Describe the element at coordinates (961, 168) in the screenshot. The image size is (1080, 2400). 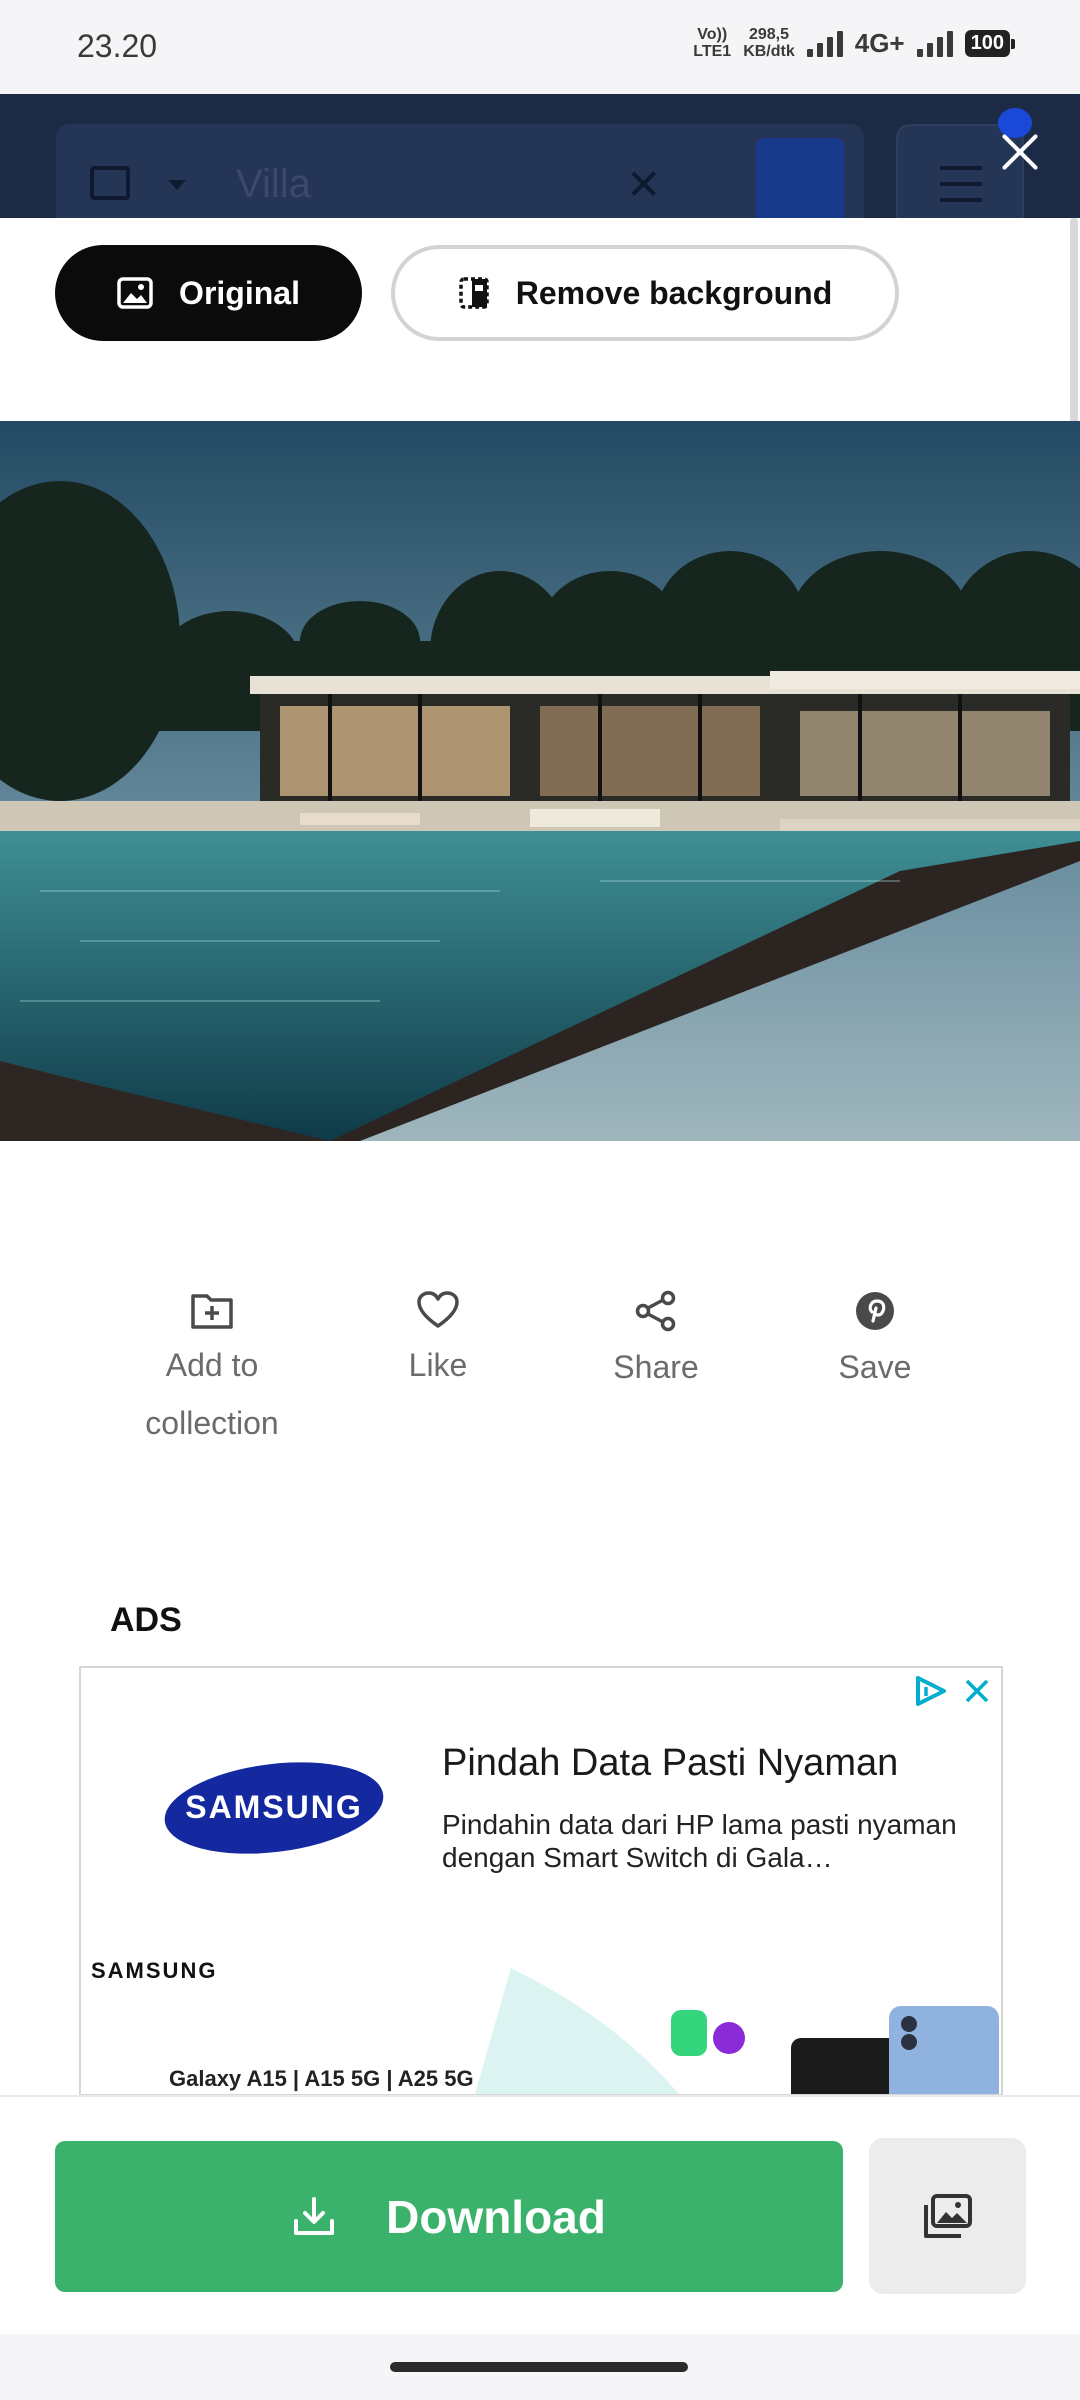
I see `filter-icon` at that location.